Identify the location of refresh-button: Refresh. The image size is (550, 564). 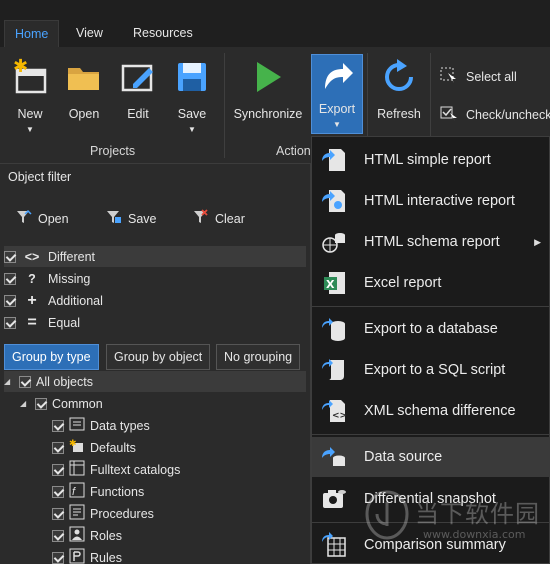
(399, 88).